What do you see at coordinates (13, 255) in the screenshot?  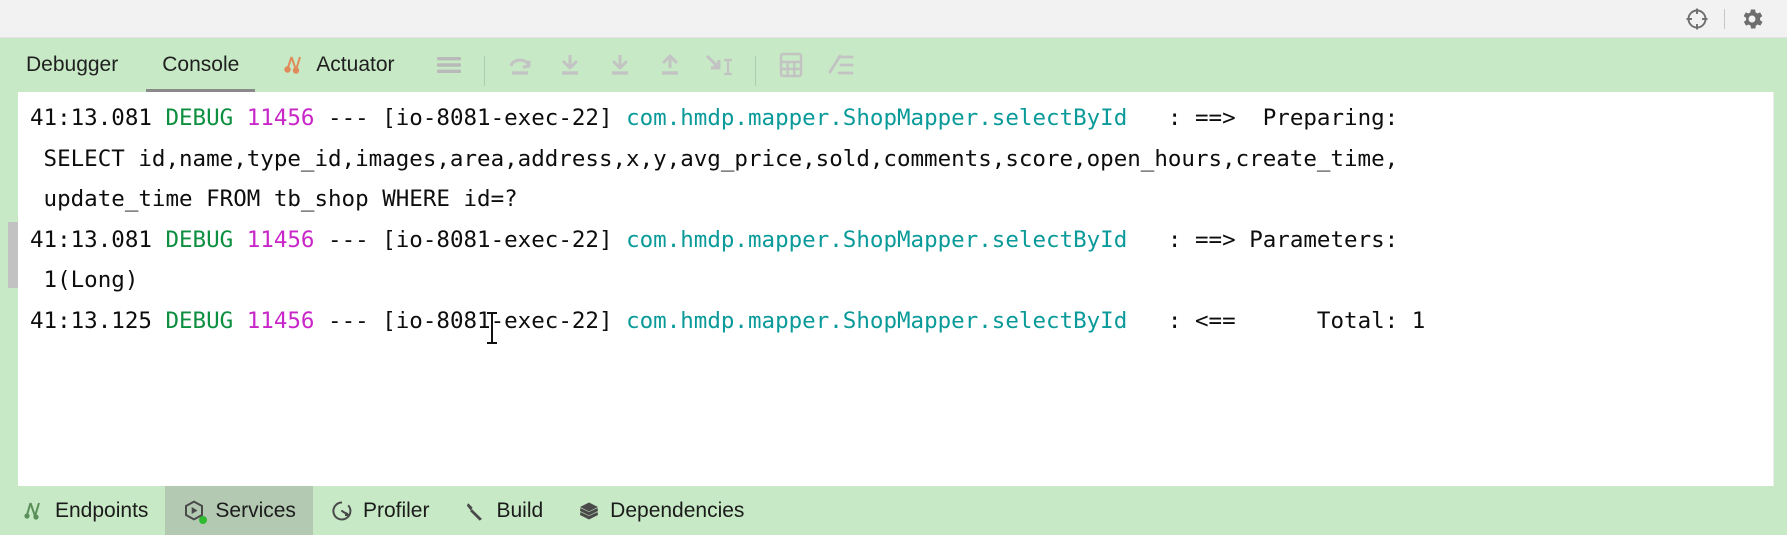 I see `console-scrollbar-thumb` at bounding box center [13, 255].